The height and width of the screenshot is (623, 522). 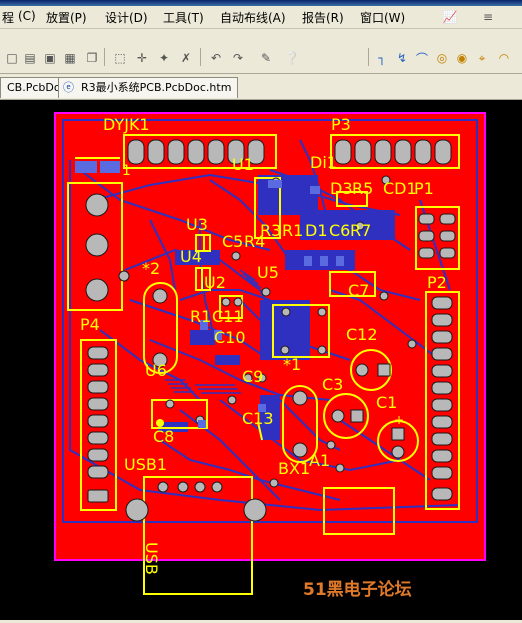 What do you see at coordinates (228, 316) in the screenshot?
I see `label-c11: C11` at bounding box center [228, 316].